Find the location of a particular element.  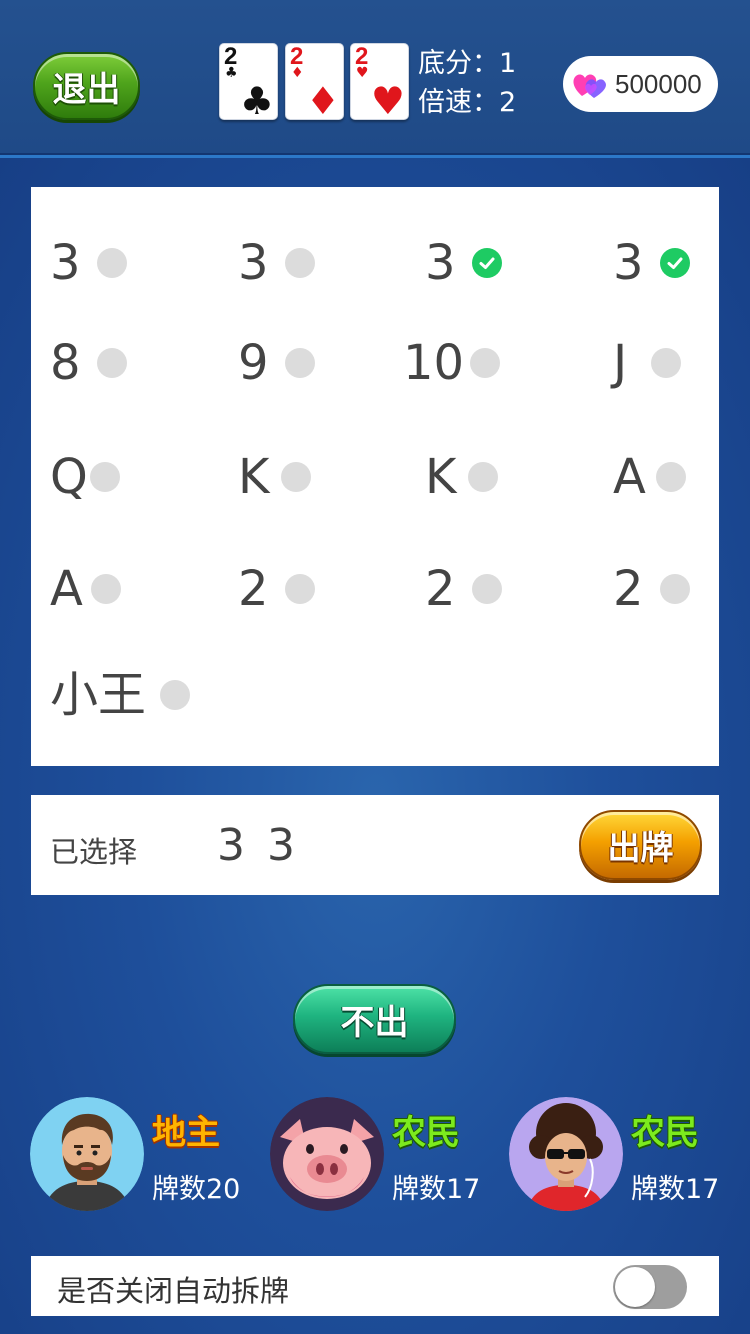

player-farmer-1: 农民 牌数17 is located at coordinates (385, 1154).